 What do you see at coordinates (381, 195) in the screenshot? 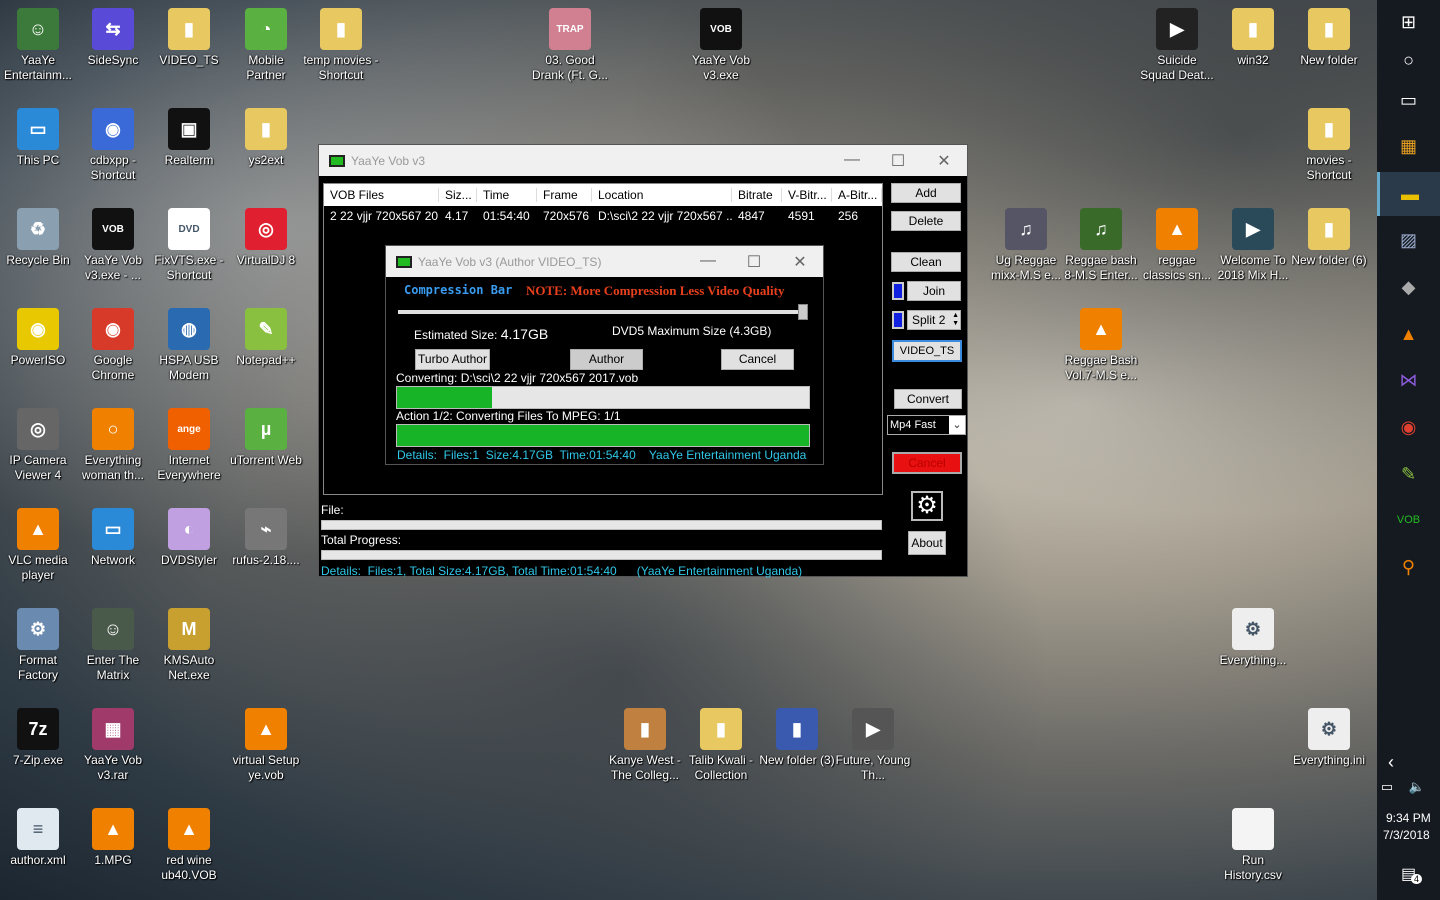
I see `column-header: VOB Files` at bounding box center [381, 195].